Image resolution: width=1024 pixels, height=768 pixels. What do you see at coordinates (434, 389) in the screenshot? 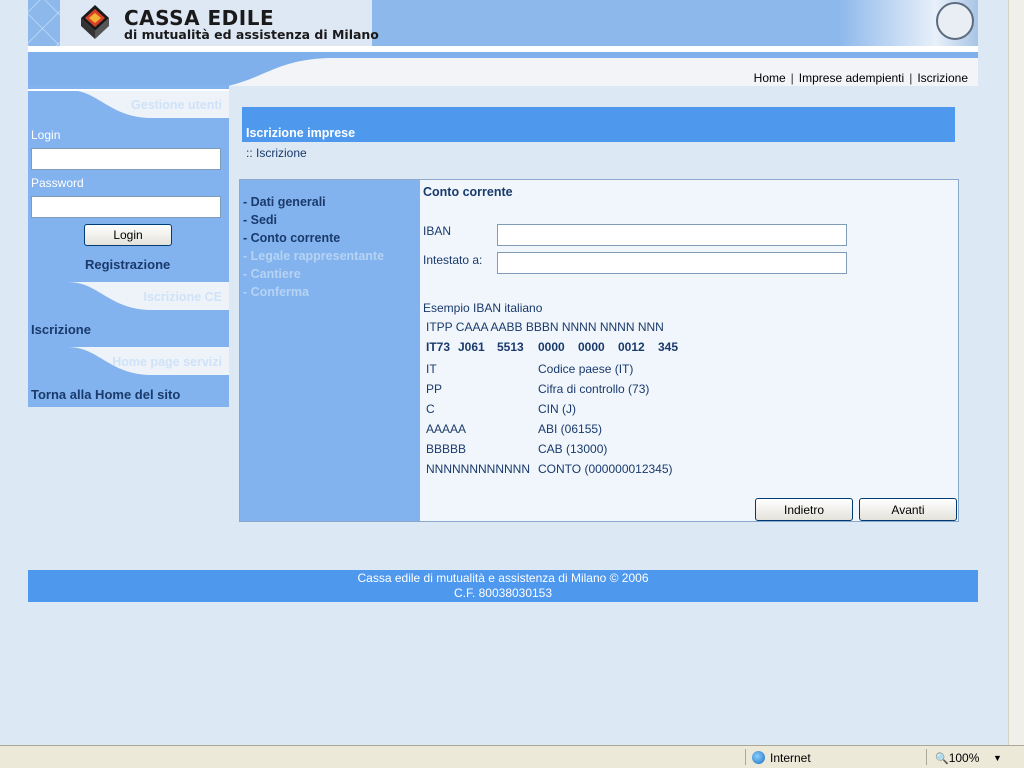
I see `legend-code: PP` at bounding box center [434, 389].